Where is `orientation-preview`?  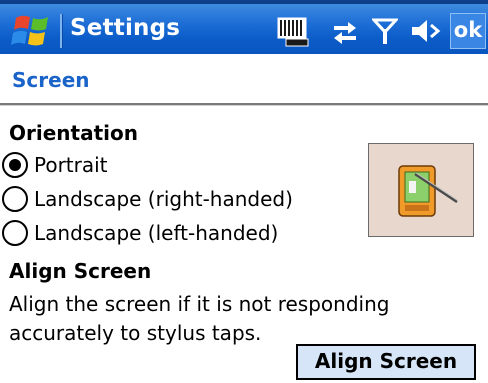
orientation-preview is located at coordinates (421, 190).